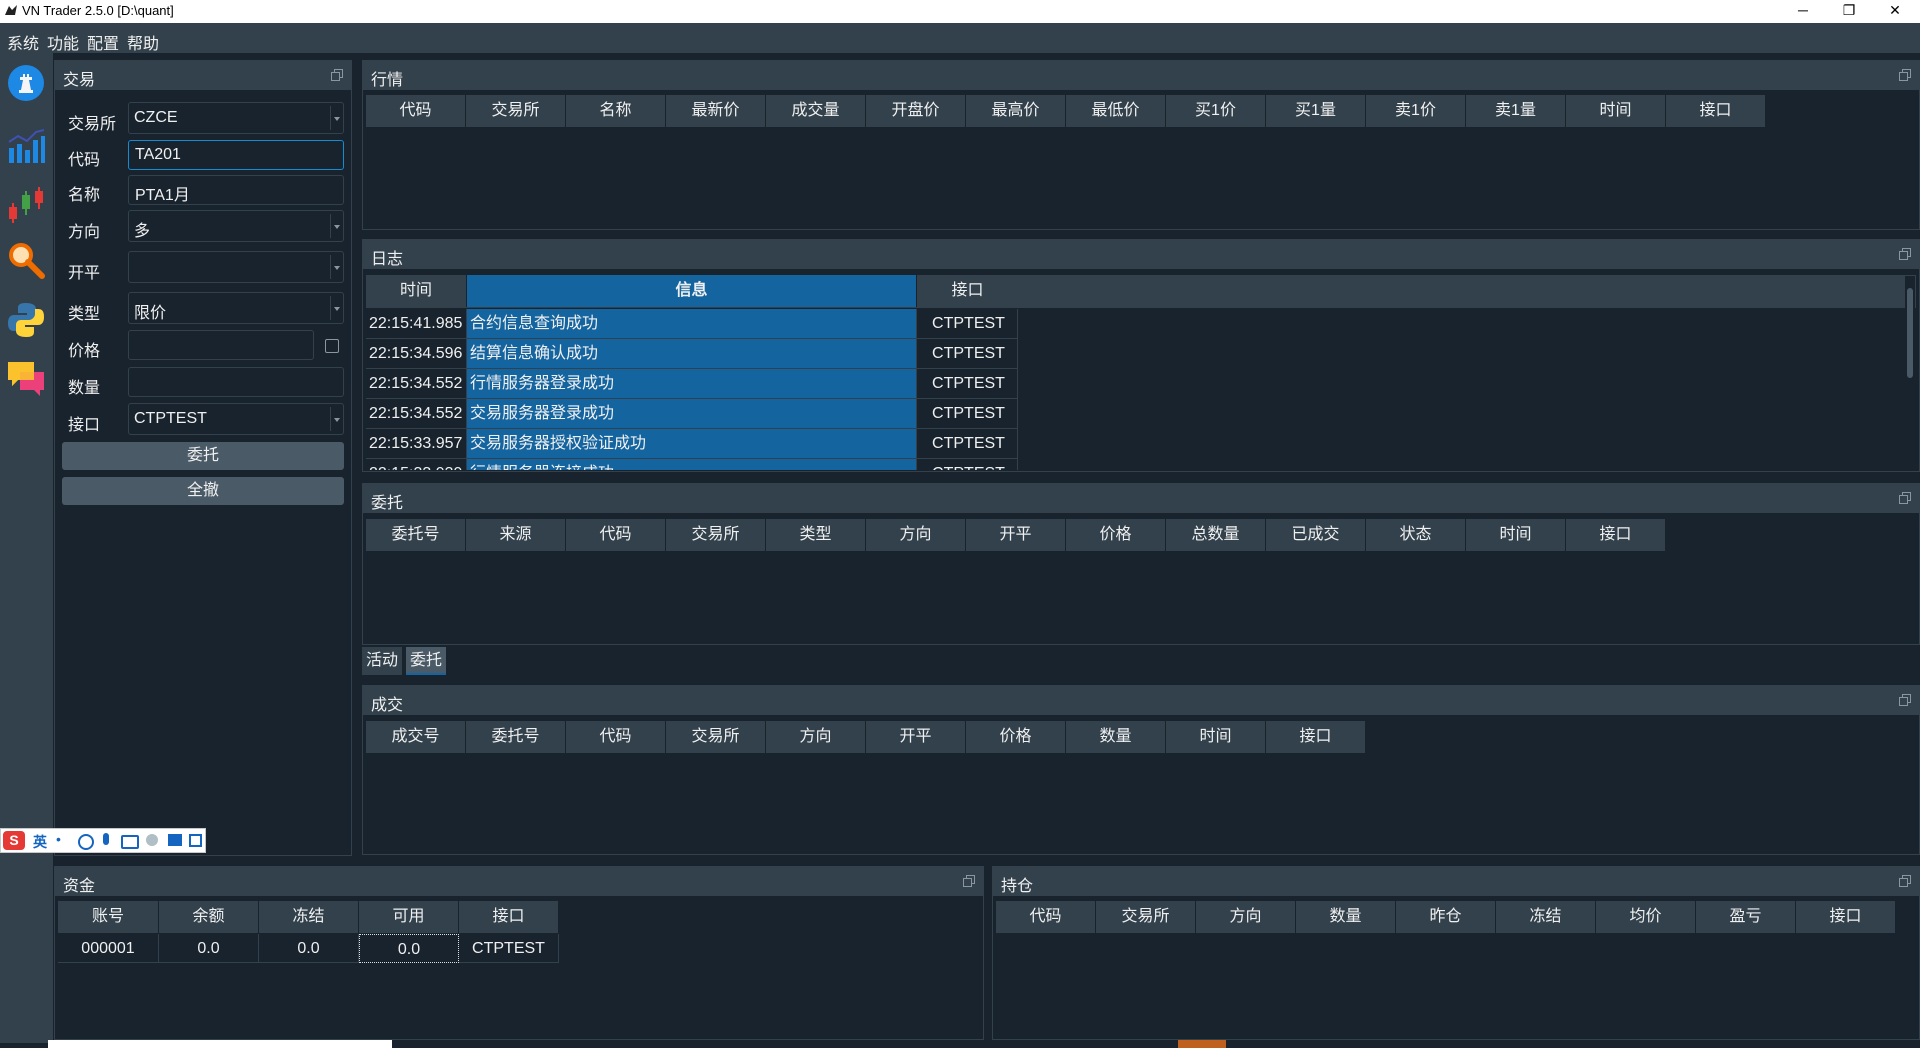 This screenshot has width=1920, height=1048. What do you see at coordinates (309, 917) in the screenshot?
I see `account-col-2: 冻结` at bounding box center [309, 917].